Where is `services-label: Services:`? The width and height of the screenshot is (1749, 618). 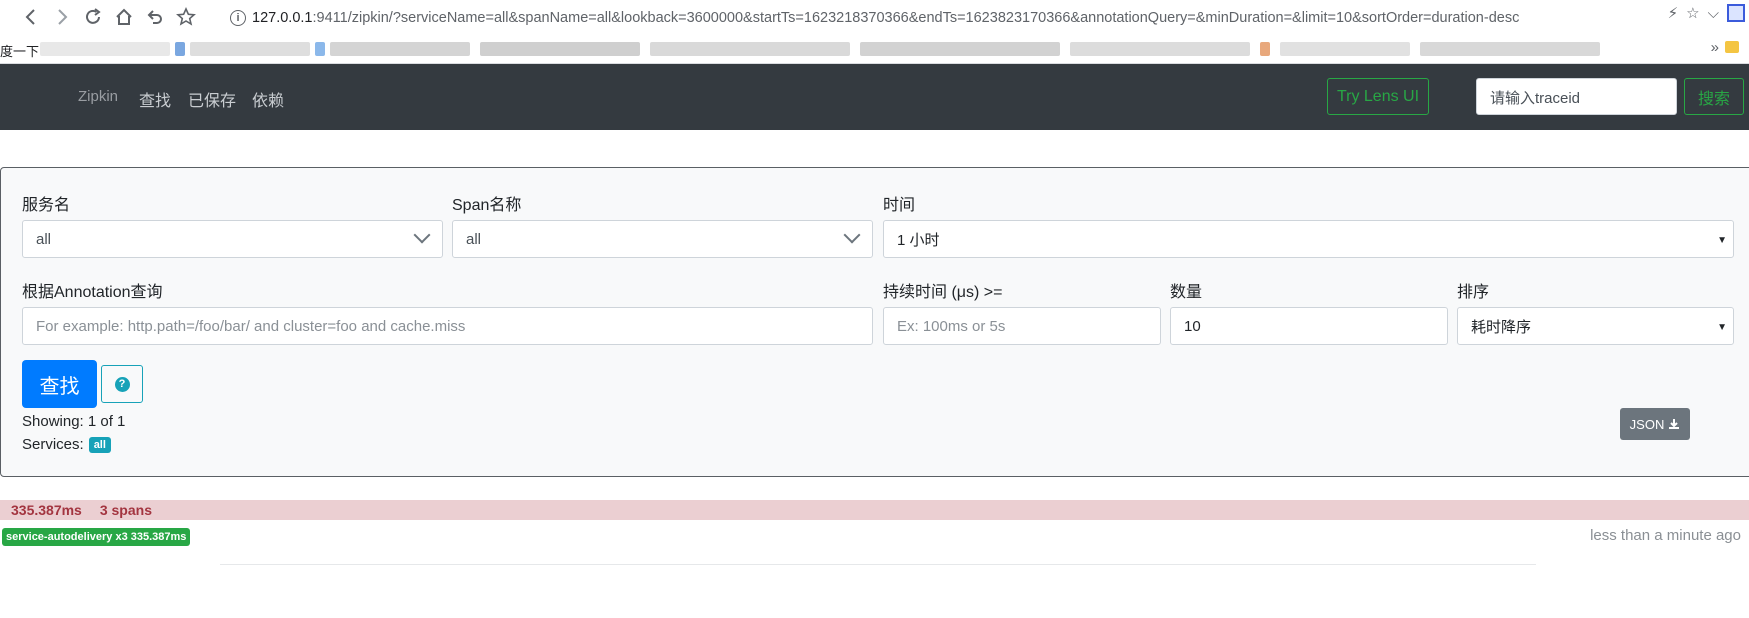
services-label: Services: is located at coordinates (53, 444).